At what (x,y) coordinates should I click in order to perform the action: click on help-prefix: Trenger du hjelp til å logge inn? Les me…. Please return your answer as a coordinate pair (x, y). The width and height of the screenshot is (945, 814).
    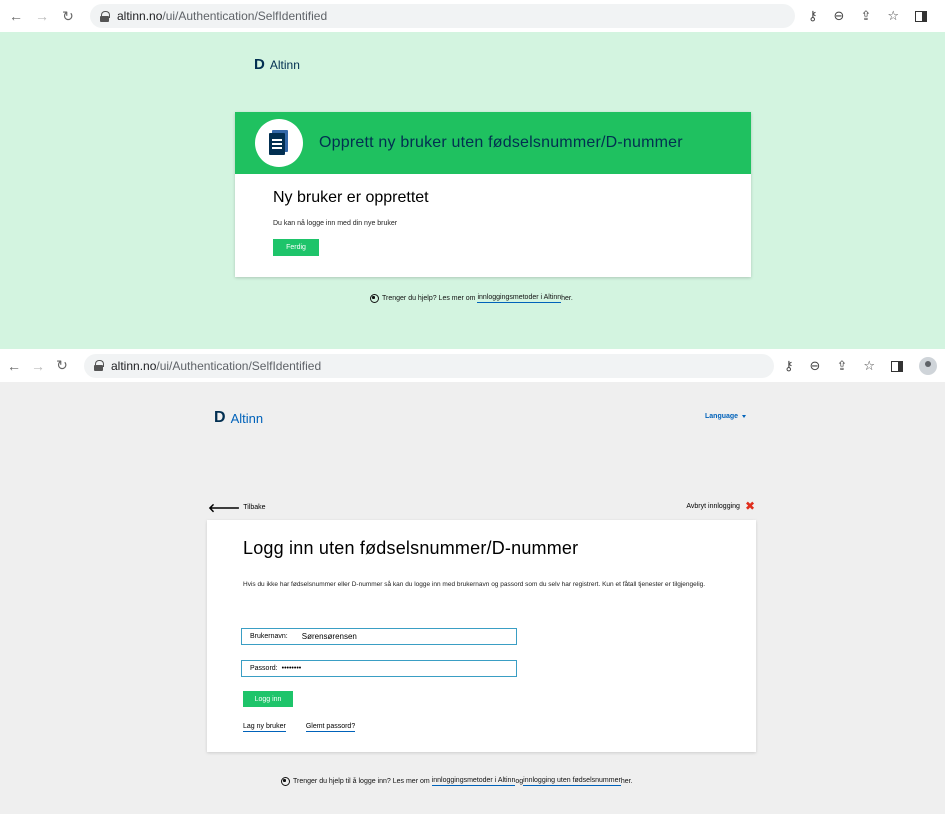
    Looking at the image, I should click on (361, 781).